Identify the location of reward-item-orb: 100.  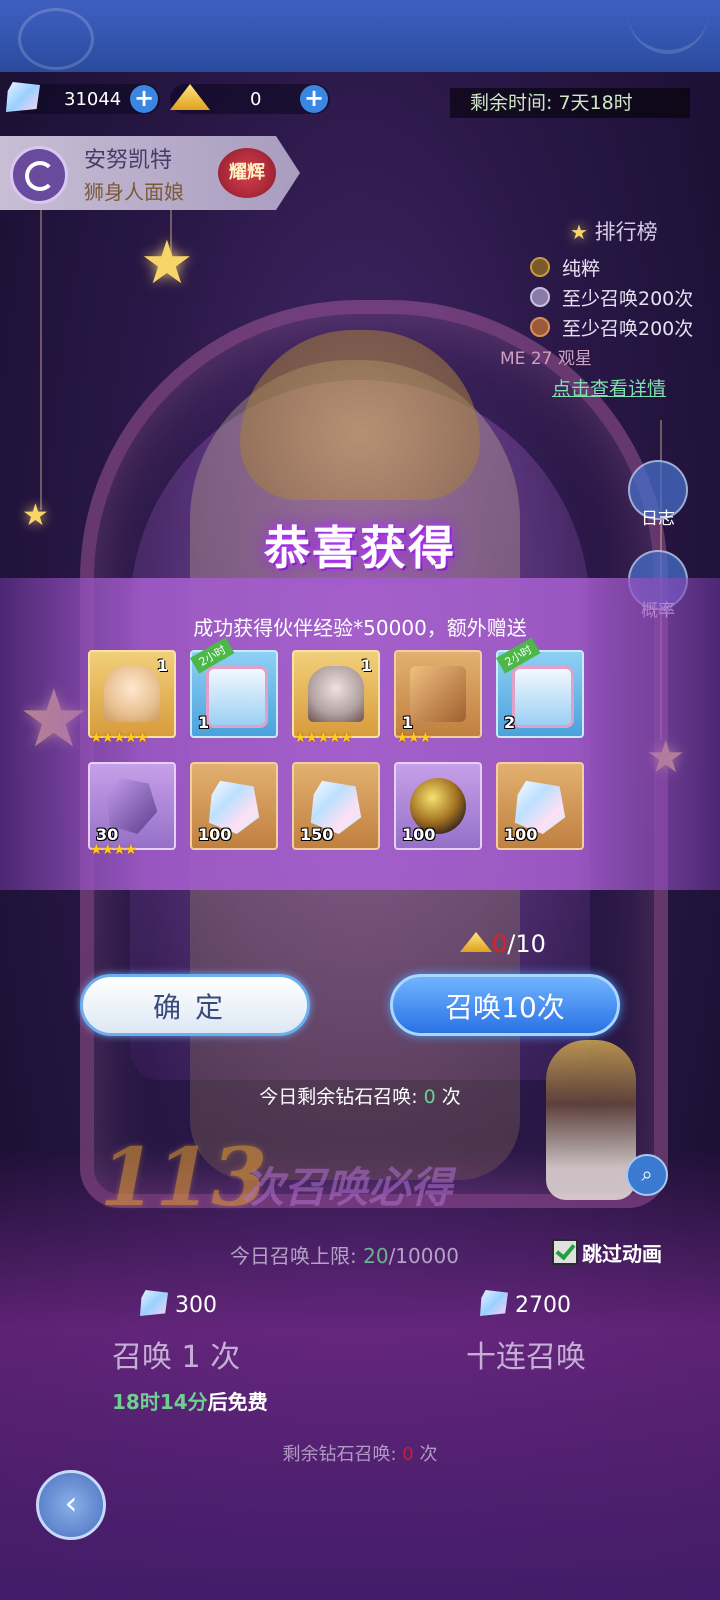
(438, 806).